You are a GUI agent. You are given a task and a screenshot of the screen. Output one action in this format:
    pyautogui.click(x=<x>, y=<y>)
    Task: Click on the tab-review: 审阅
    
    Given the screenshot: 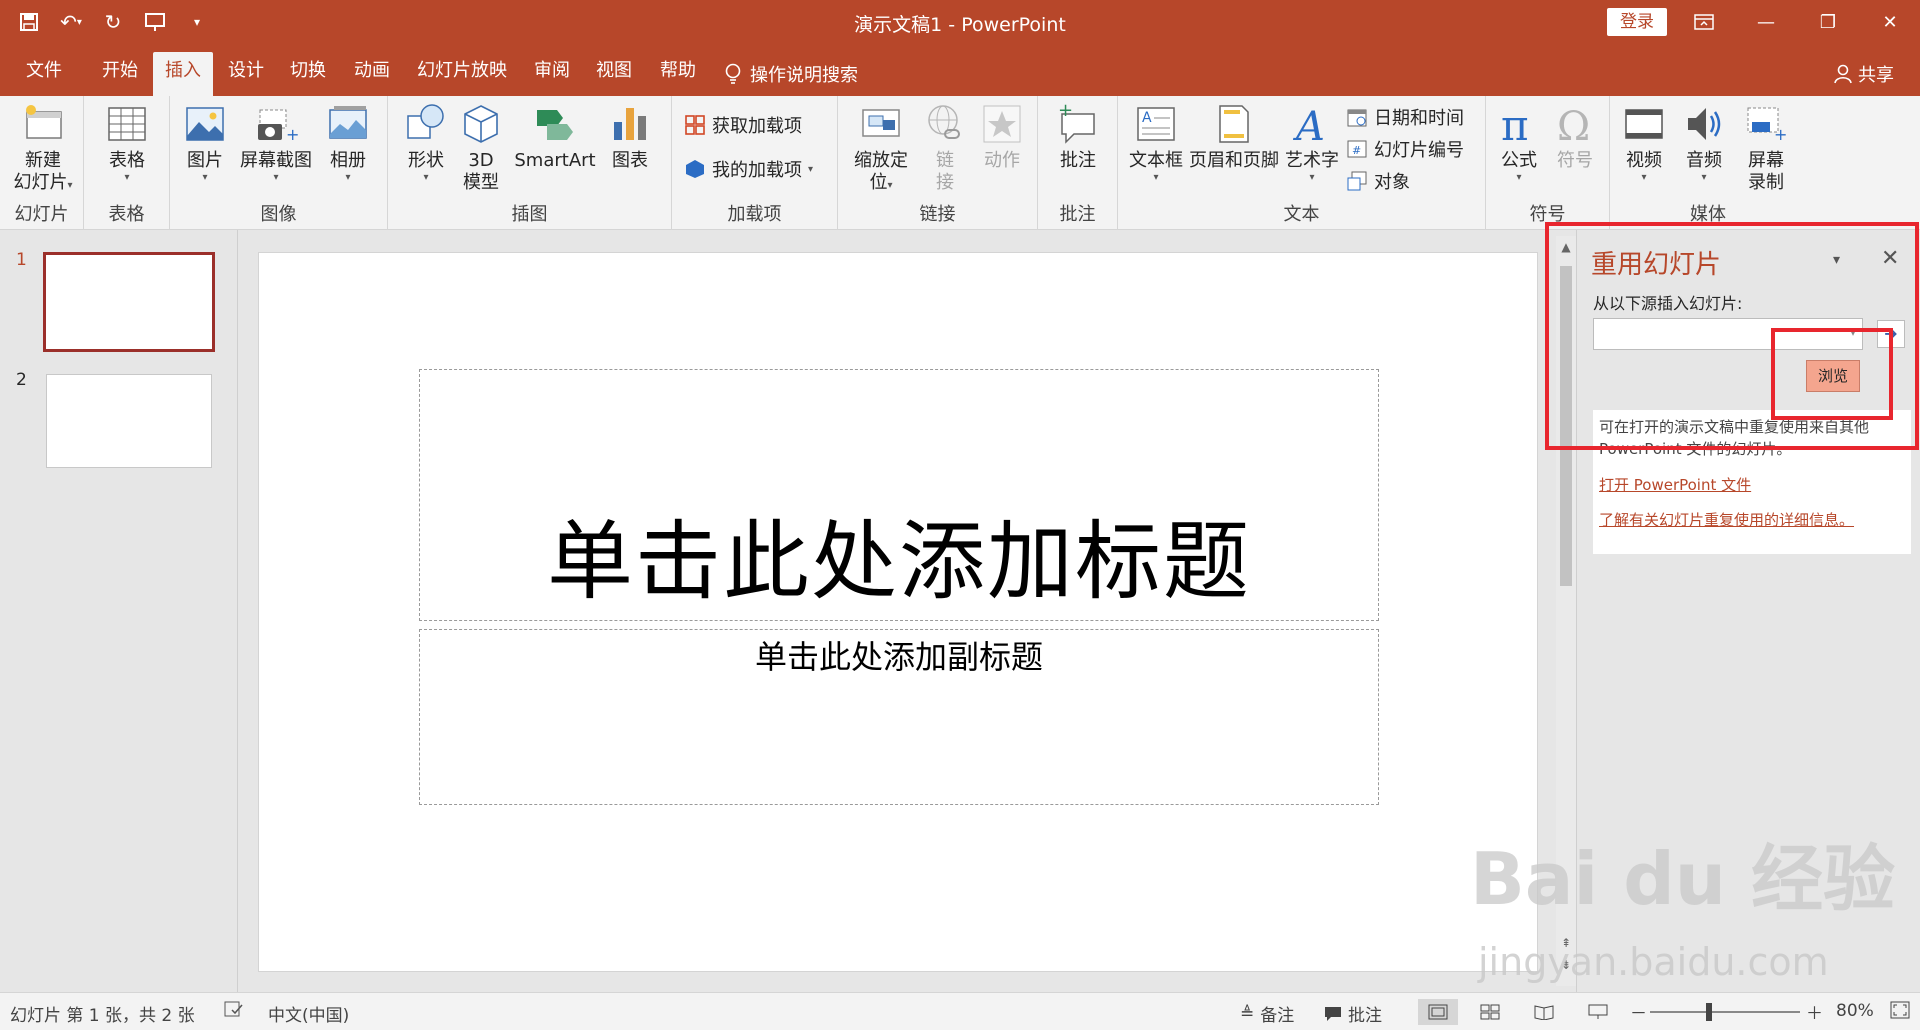 What is the action you would take?
    pyautogui.click(x=552, y=74)
    